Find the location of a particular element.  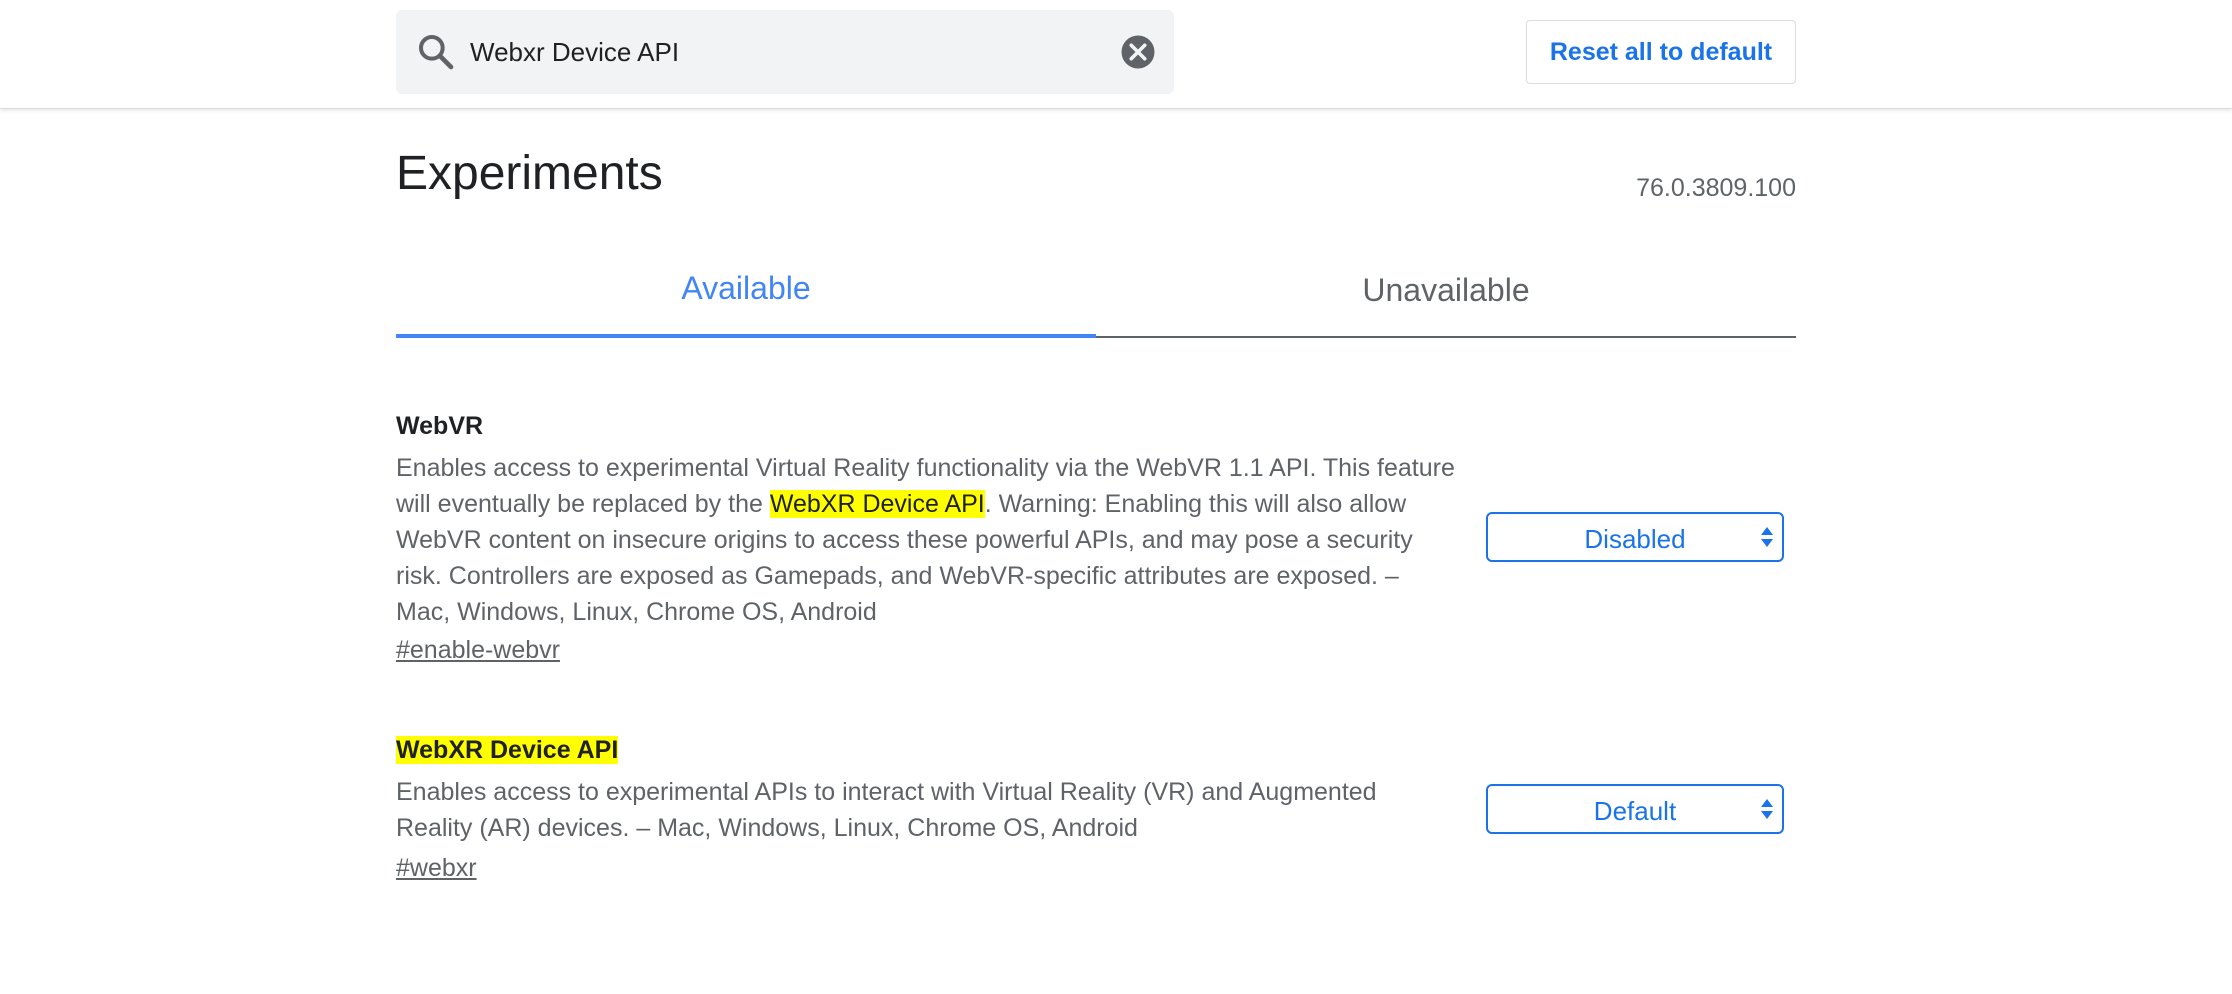

tab-available: Available is located at coordinates (746, 294).